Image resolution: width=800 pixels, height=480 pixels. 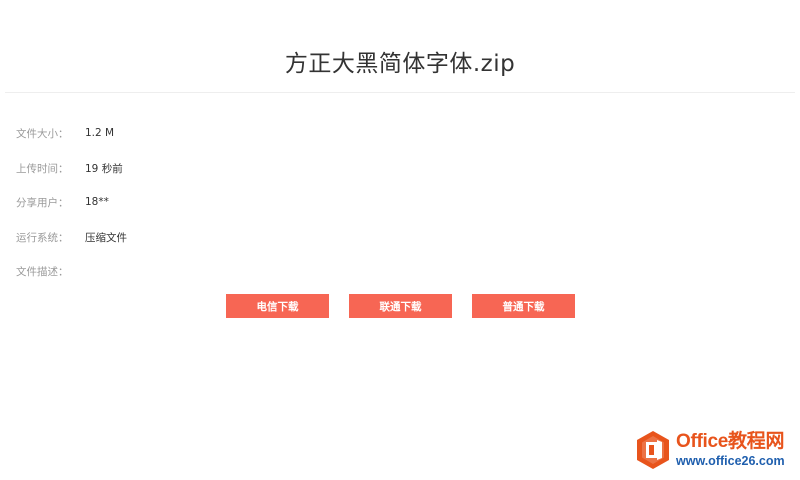 What do you see at coordinates (277, 306) in the screenshot?
I see `telecom-download-button: 电信下载` at bounding box center [277, 306].